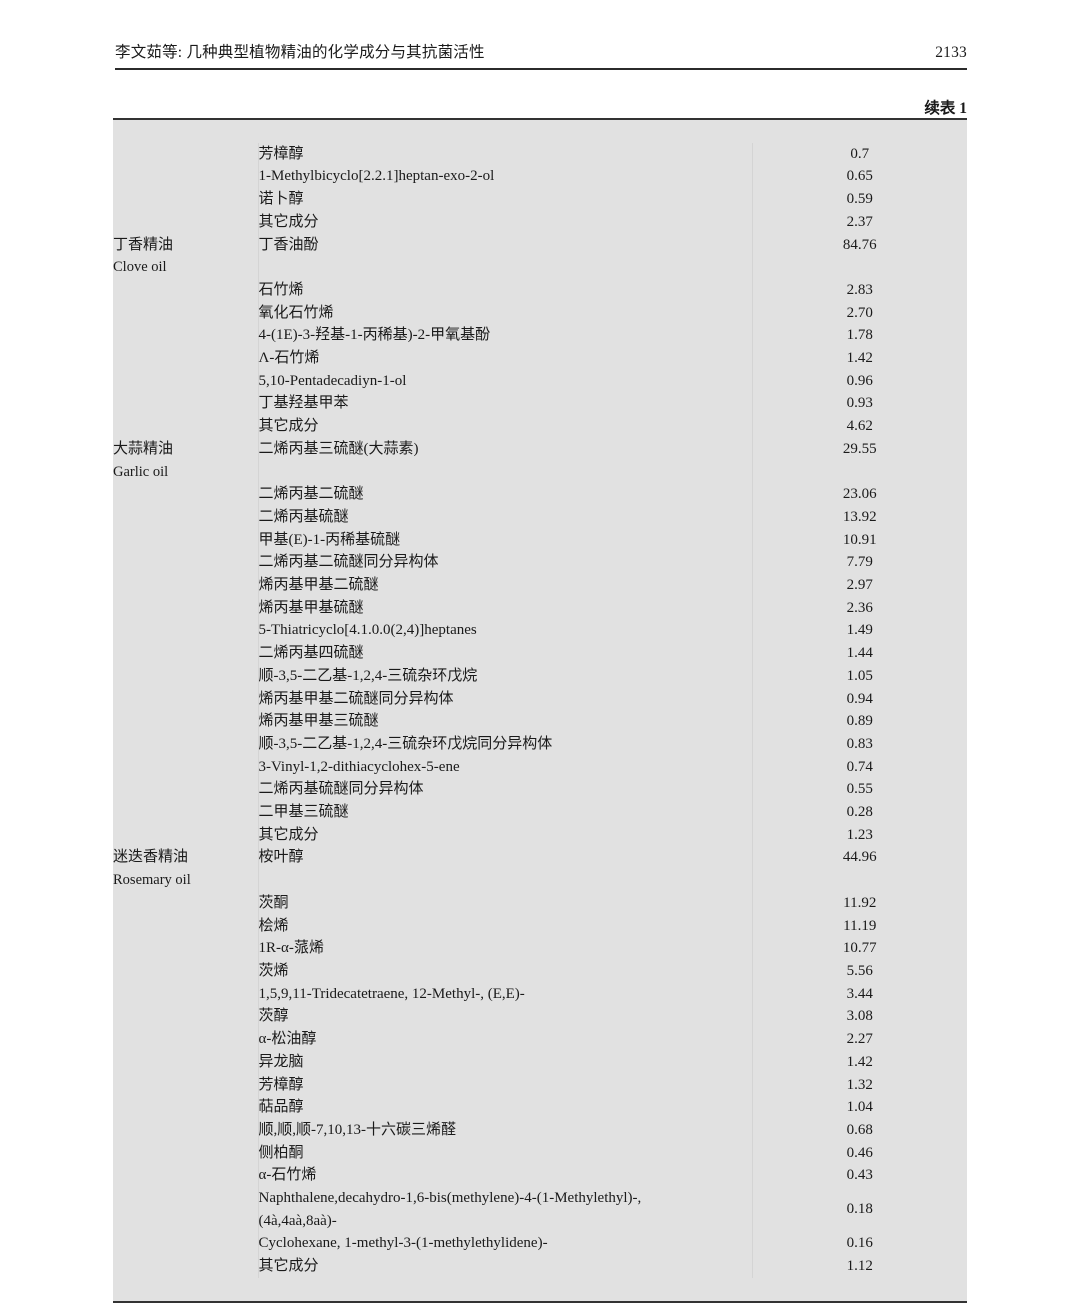 The width and height of the screenshot is (1080, 1303). I want to click on component-name-cell: 丁香油酚, so click(505, 256).